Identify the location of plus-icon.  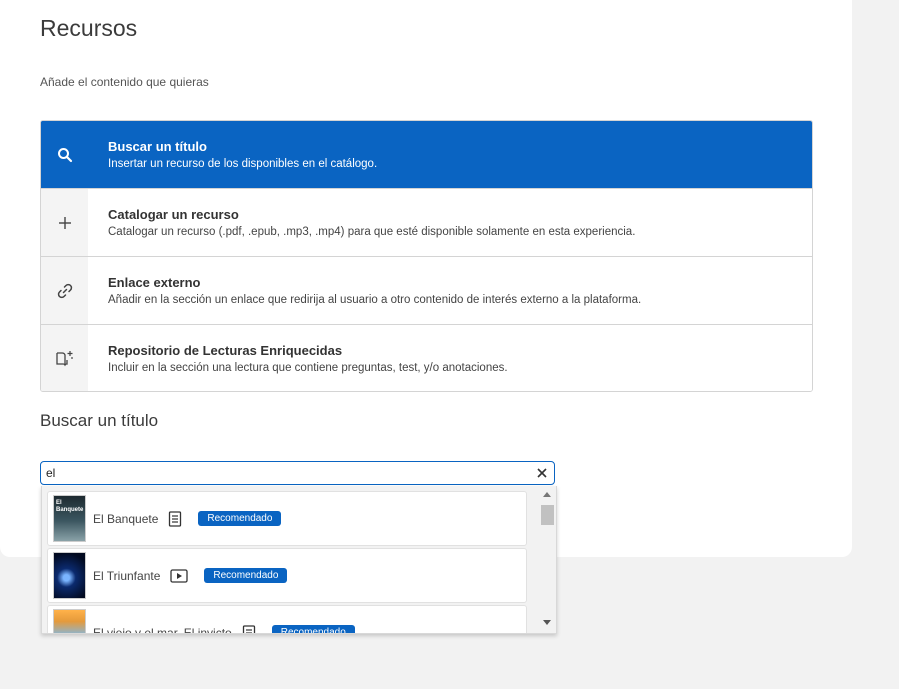
(64, 222).